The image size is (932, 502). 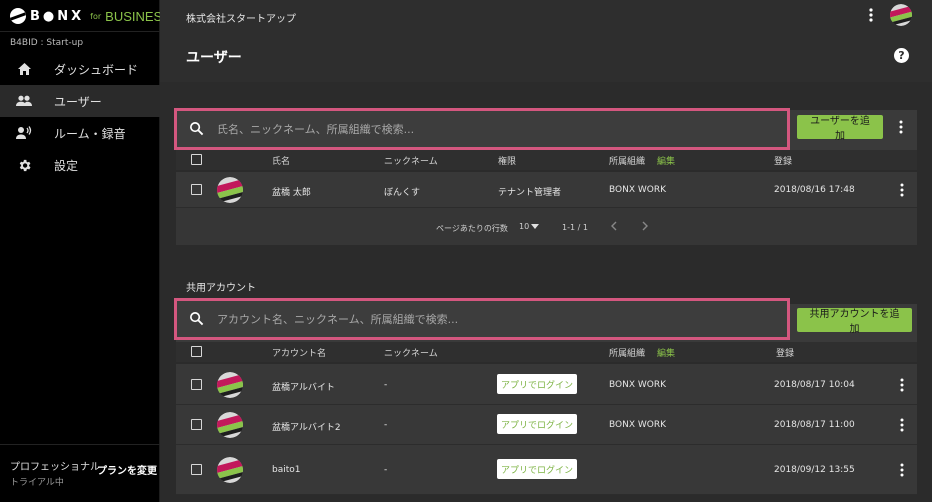 What do you see at coordinates (546, 160) in the screenshot?
I see `users-table-header: 氏名 ニックネーム 権限 所属組織 編集 登録` at bounding box center [546, 160].